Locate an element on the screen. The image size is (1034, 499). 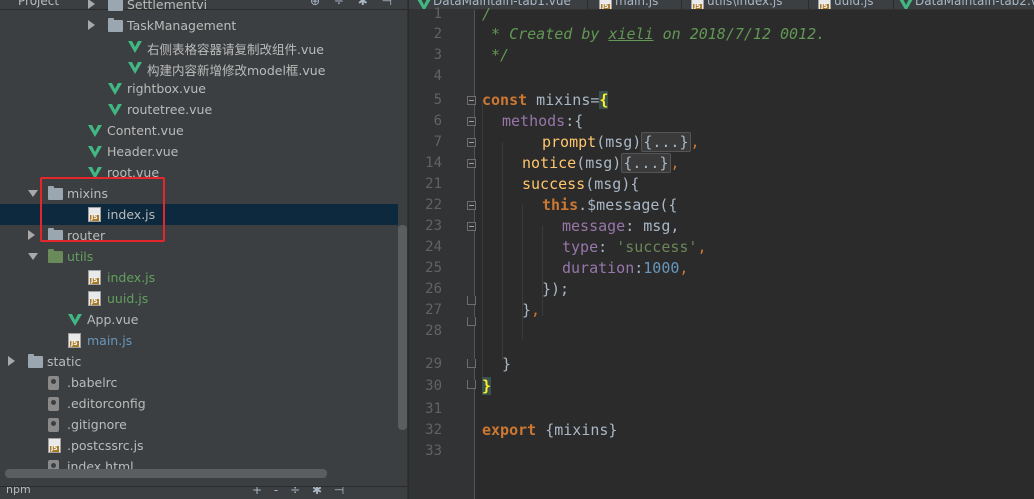
tree-item-label: Settlementvi is located at coordinates (167, 6).